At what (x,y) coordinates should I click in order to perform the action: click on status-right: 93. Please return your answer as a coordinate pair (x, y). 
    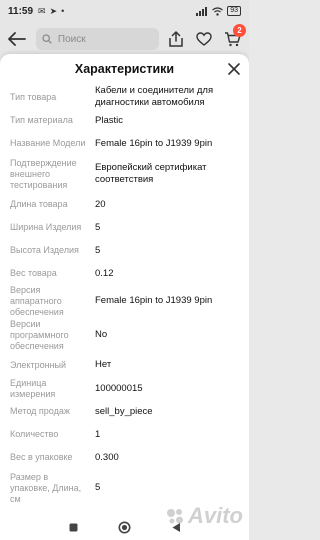
    Looking at the image, I should click on (218, 11).